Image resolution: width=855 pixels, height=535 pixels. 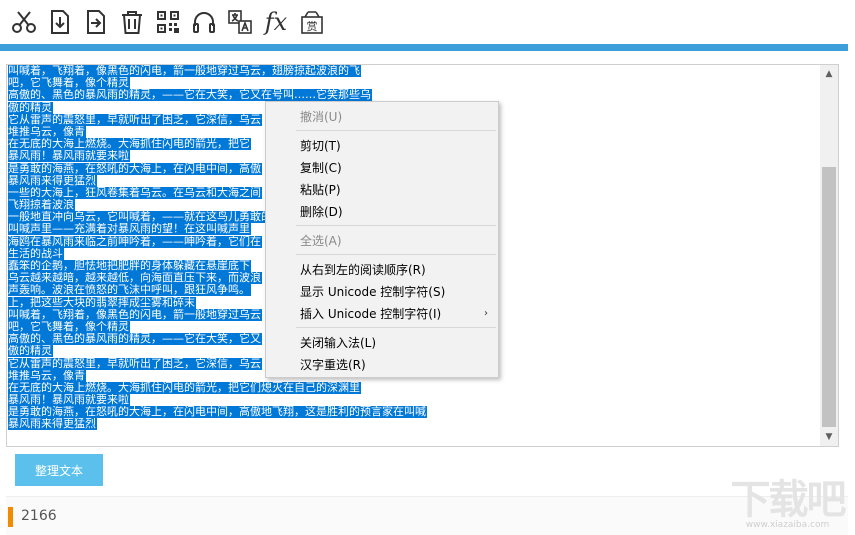 I want to click on menu-item-label: 复制(C), so click(x=321, y=168).